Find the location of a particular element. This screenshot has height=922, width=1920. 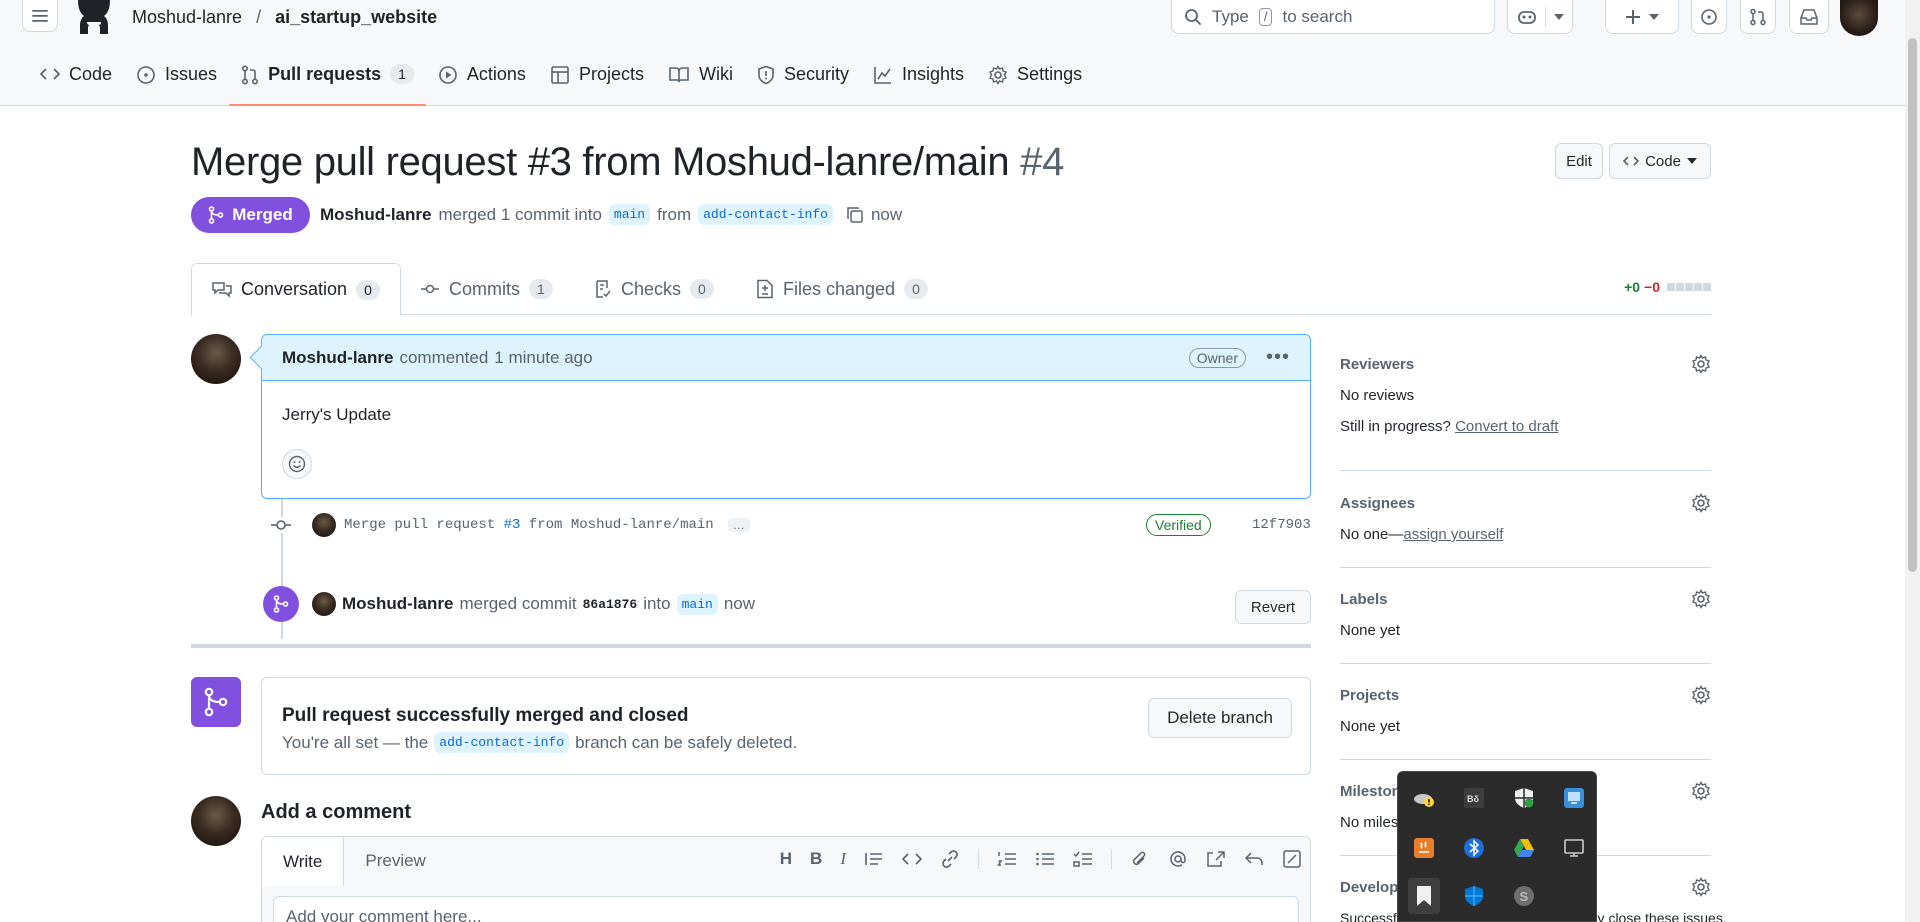

copy-icon is located at coordinates (855, 215).